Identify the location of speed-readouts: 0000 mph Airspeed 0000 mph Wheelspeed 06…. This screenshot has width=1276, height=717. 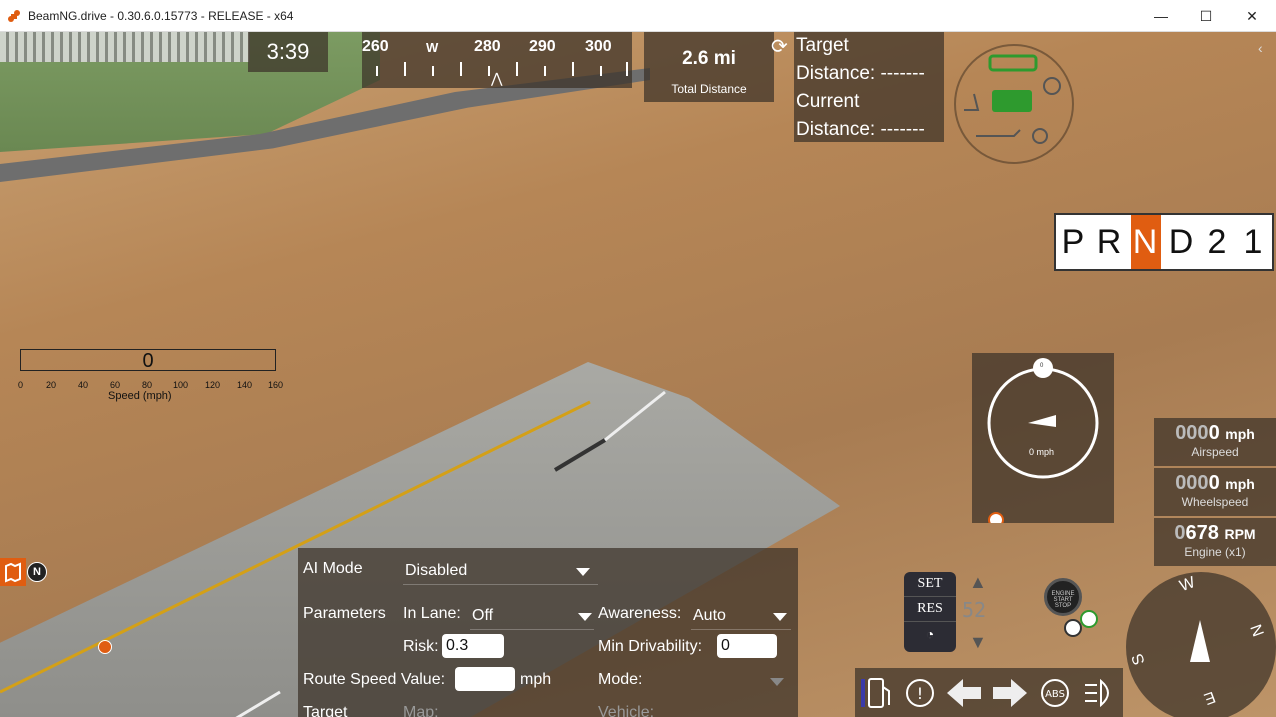
(1215, 493).